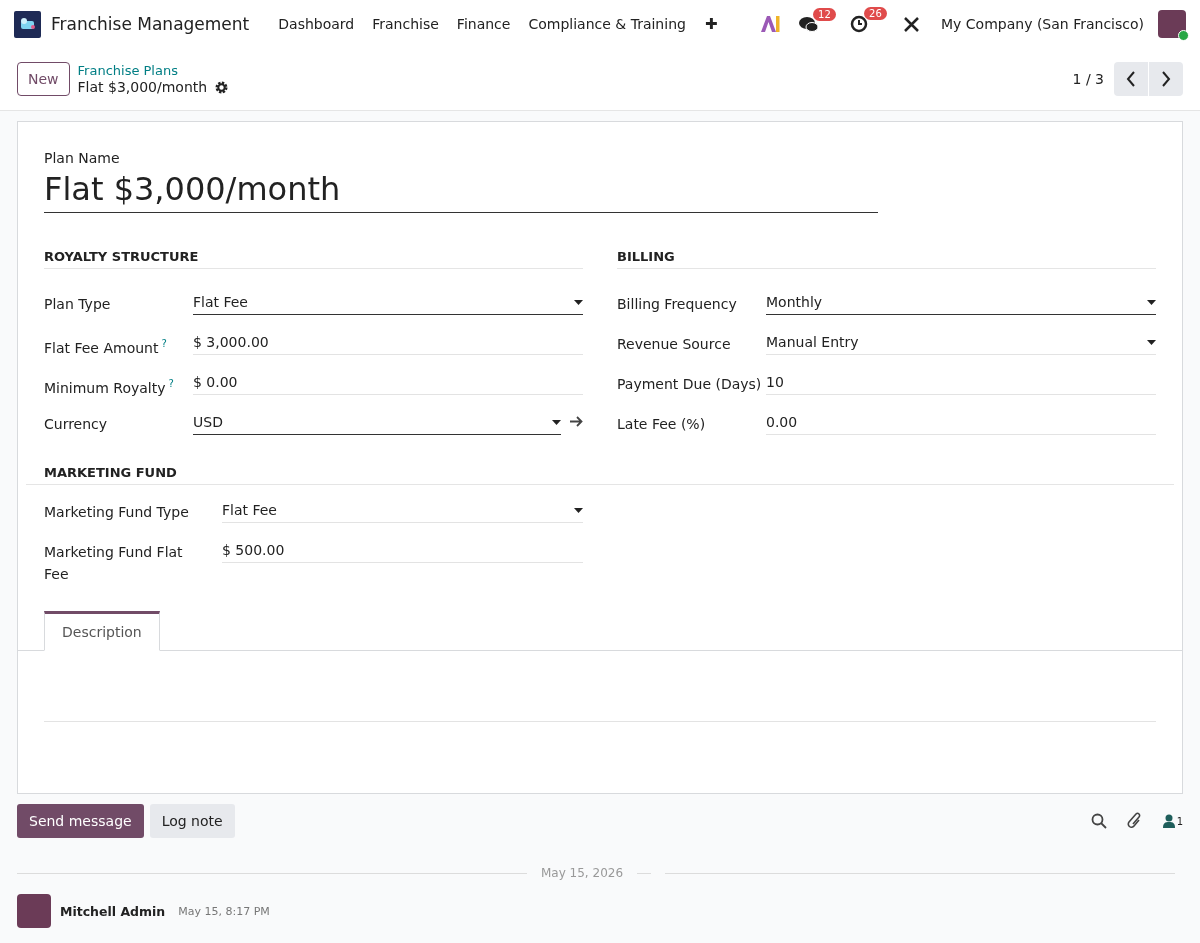  I want to click on section-heading: MARKETING FUND, so click(600, 475).